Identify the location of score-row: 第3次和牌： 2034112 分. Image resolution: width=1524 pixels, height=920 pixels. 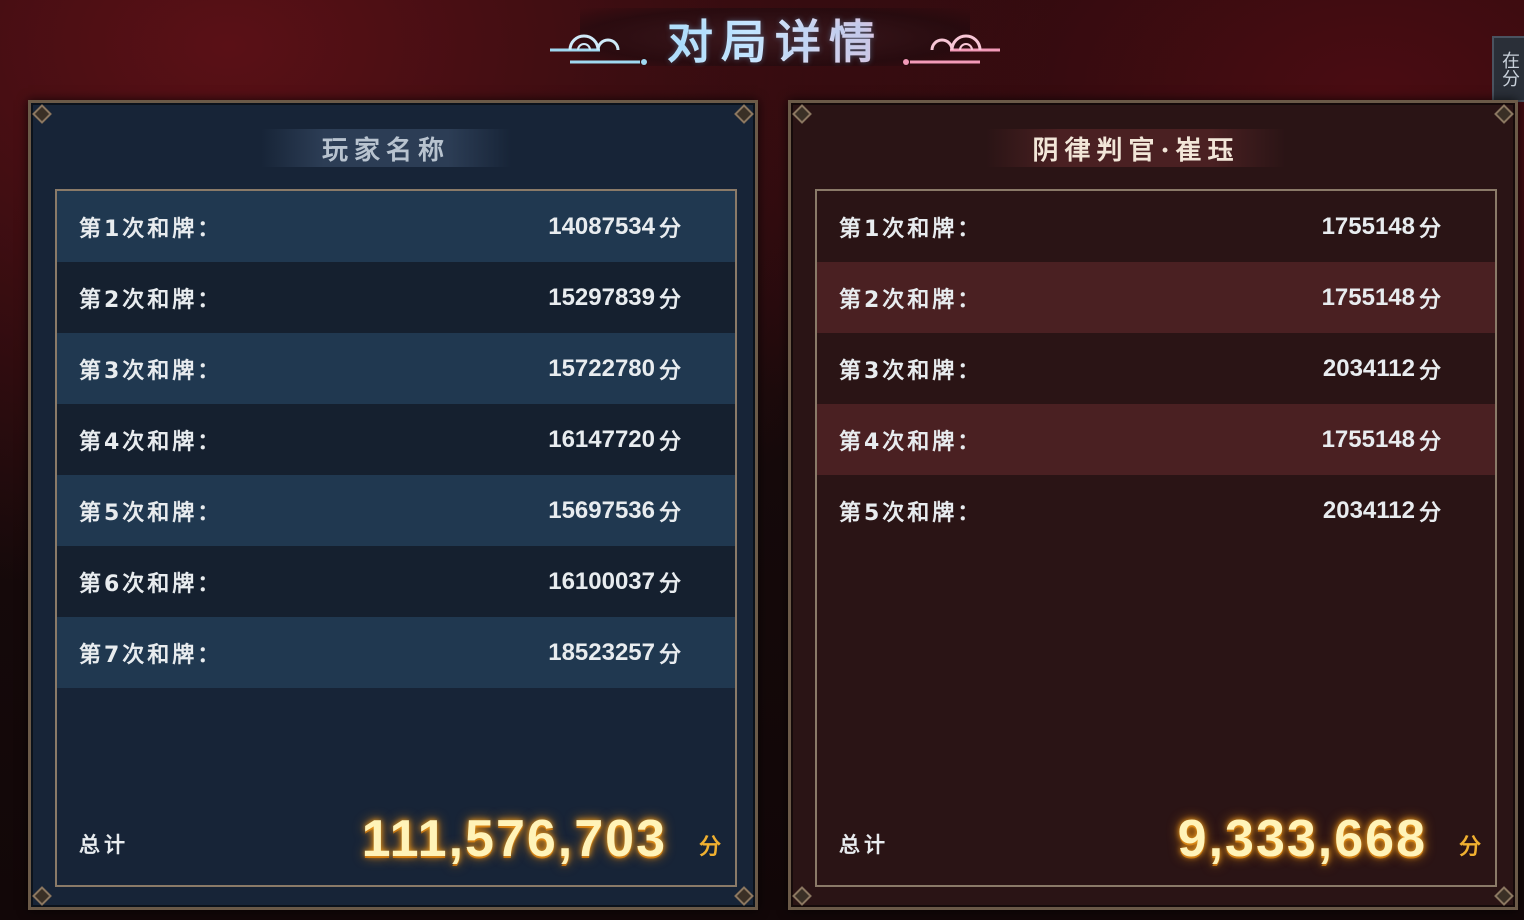
(1156, 368).